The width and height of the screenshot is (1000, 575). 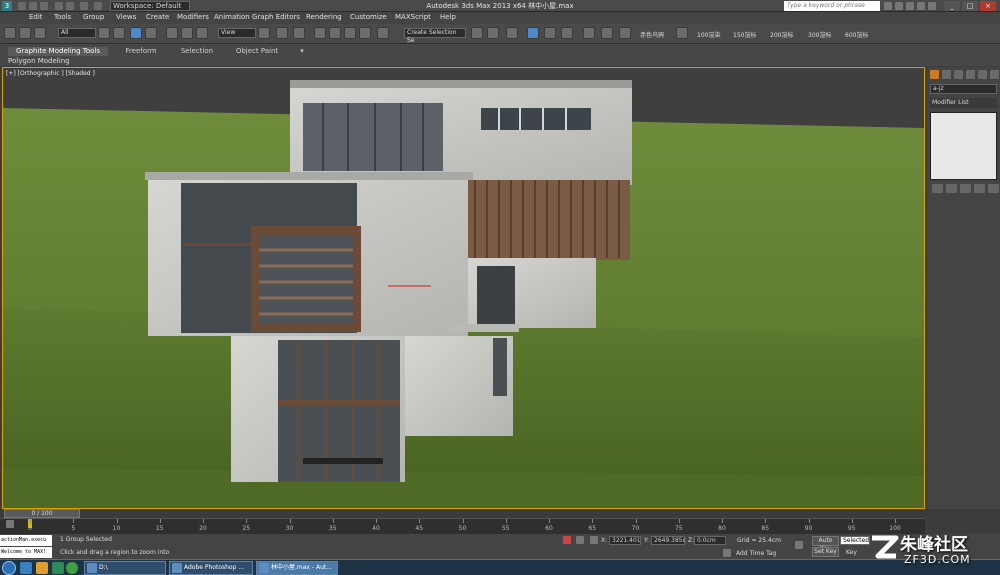 What do you see at coordinates (264, 33) in the screenshot?
I see `pivot-center-icon` at bounding box center [264, 33].